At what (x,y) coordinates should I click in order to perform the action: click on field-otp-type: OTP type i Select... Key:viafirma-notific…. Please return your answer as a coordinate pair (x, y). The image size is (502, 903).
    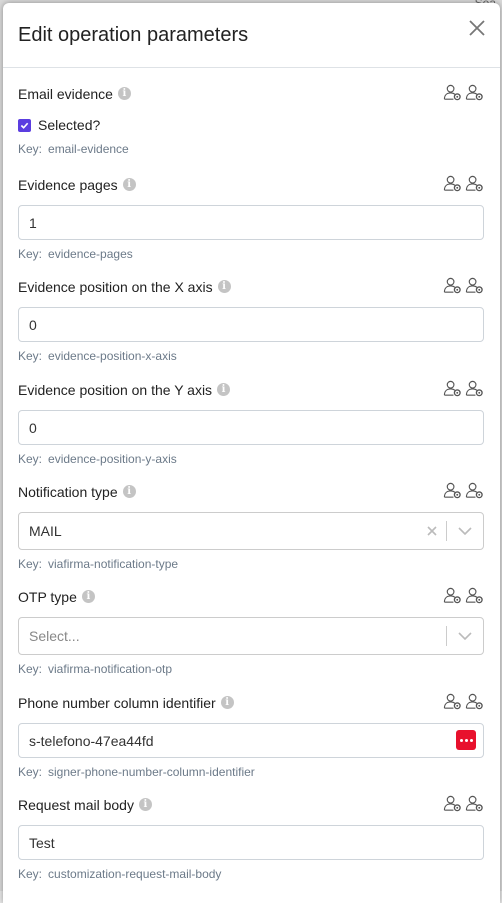
    Looking at the image, I should click on (251, 632).